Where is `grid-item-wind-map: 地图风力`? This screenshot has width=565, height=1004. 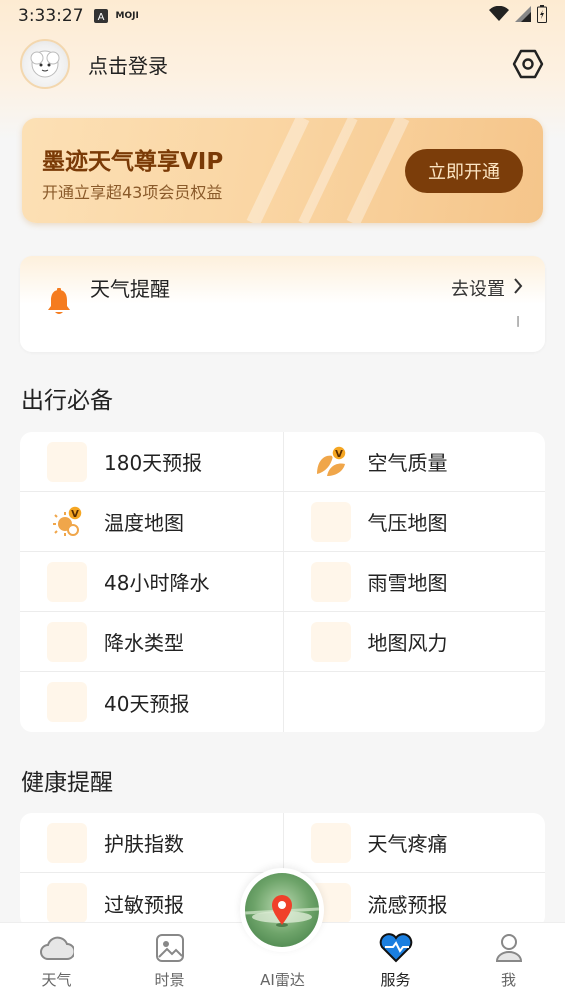
grid-item-wind-map: 地图风力 is located at coordinates (414, 641).